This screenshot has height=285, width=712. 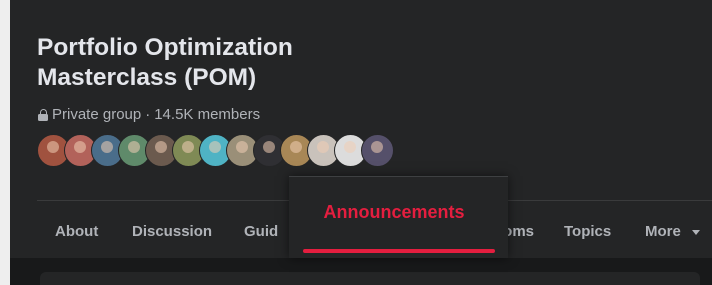 I want to click on member-avatar-row, so click(x=215, y=150).